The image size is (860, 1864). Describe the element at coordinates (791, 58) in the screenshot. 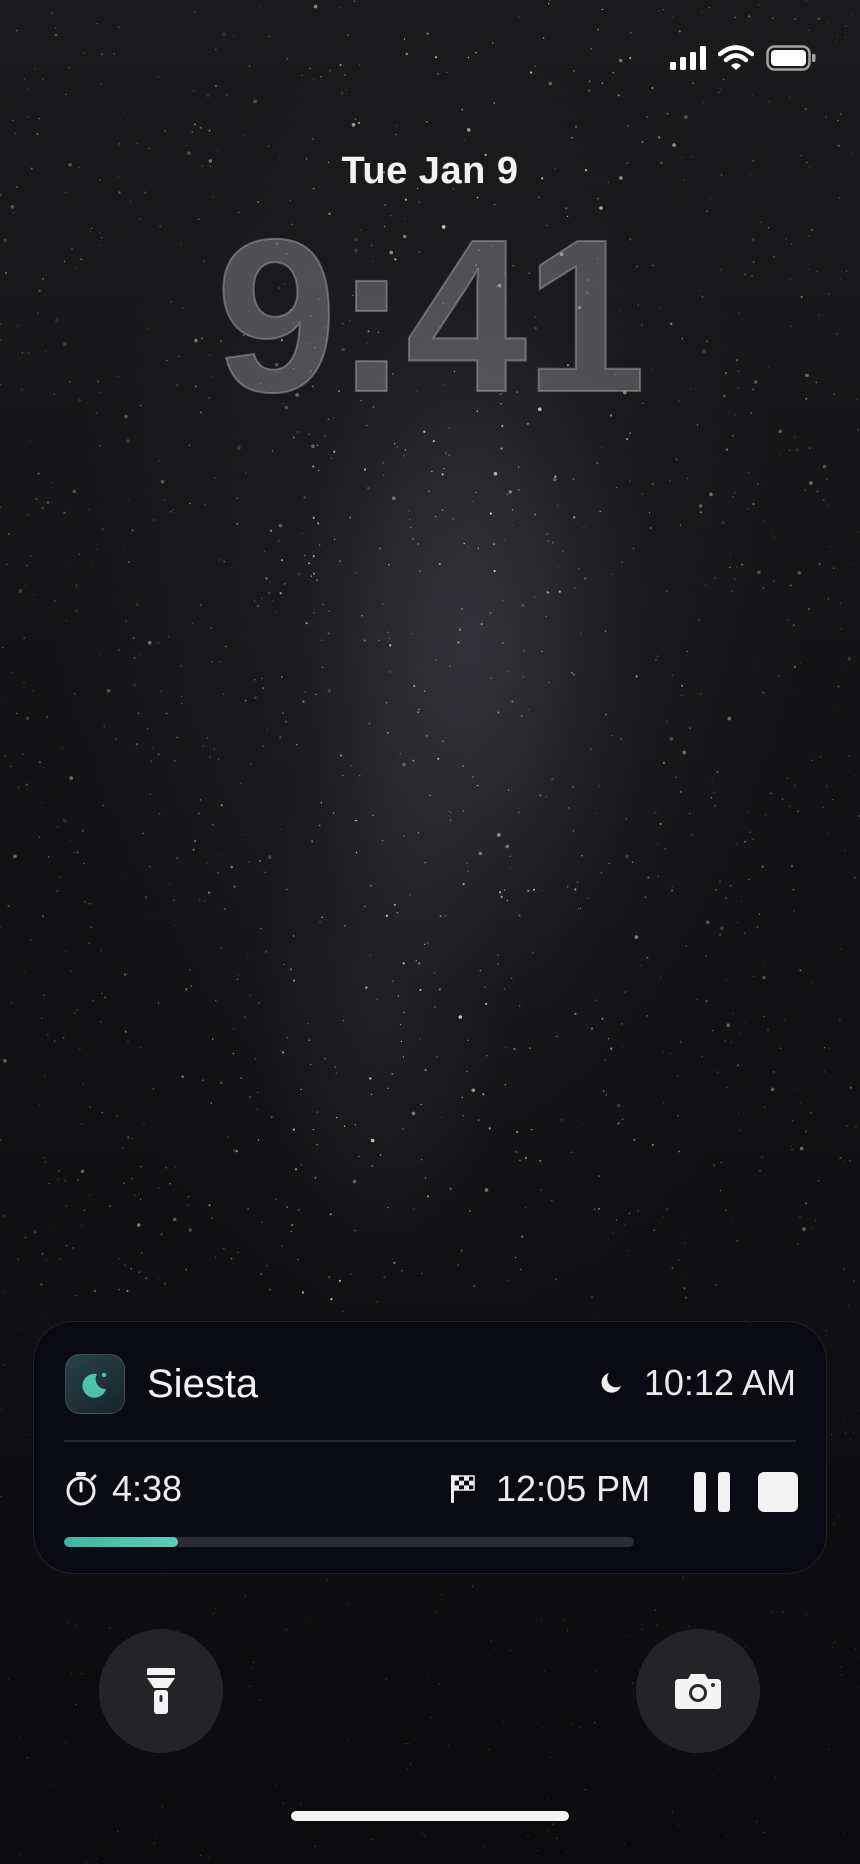

I see `battery-icon` at that location.